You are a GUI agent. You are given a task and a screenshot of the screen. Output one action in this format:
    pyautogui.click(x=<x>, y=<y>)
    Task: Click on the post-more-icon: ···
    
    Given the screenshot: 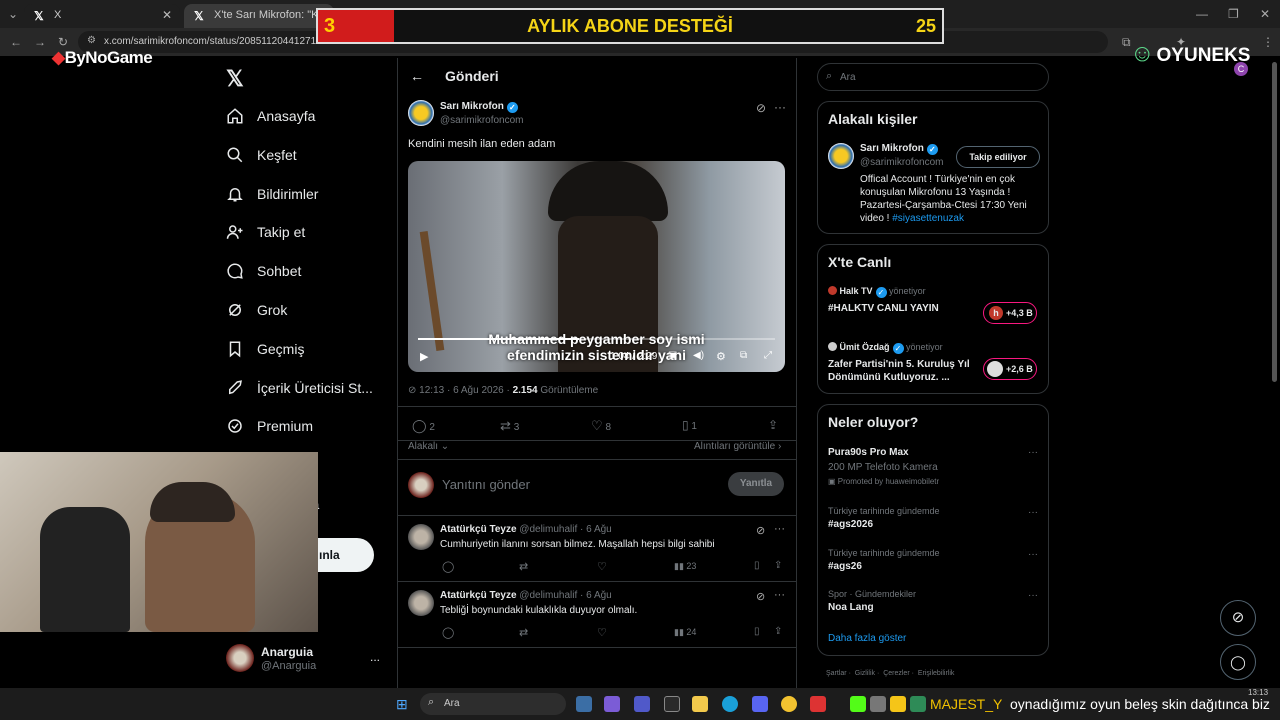 What is the action you would take?
    pyautogui.click(x=780, y=107)
    